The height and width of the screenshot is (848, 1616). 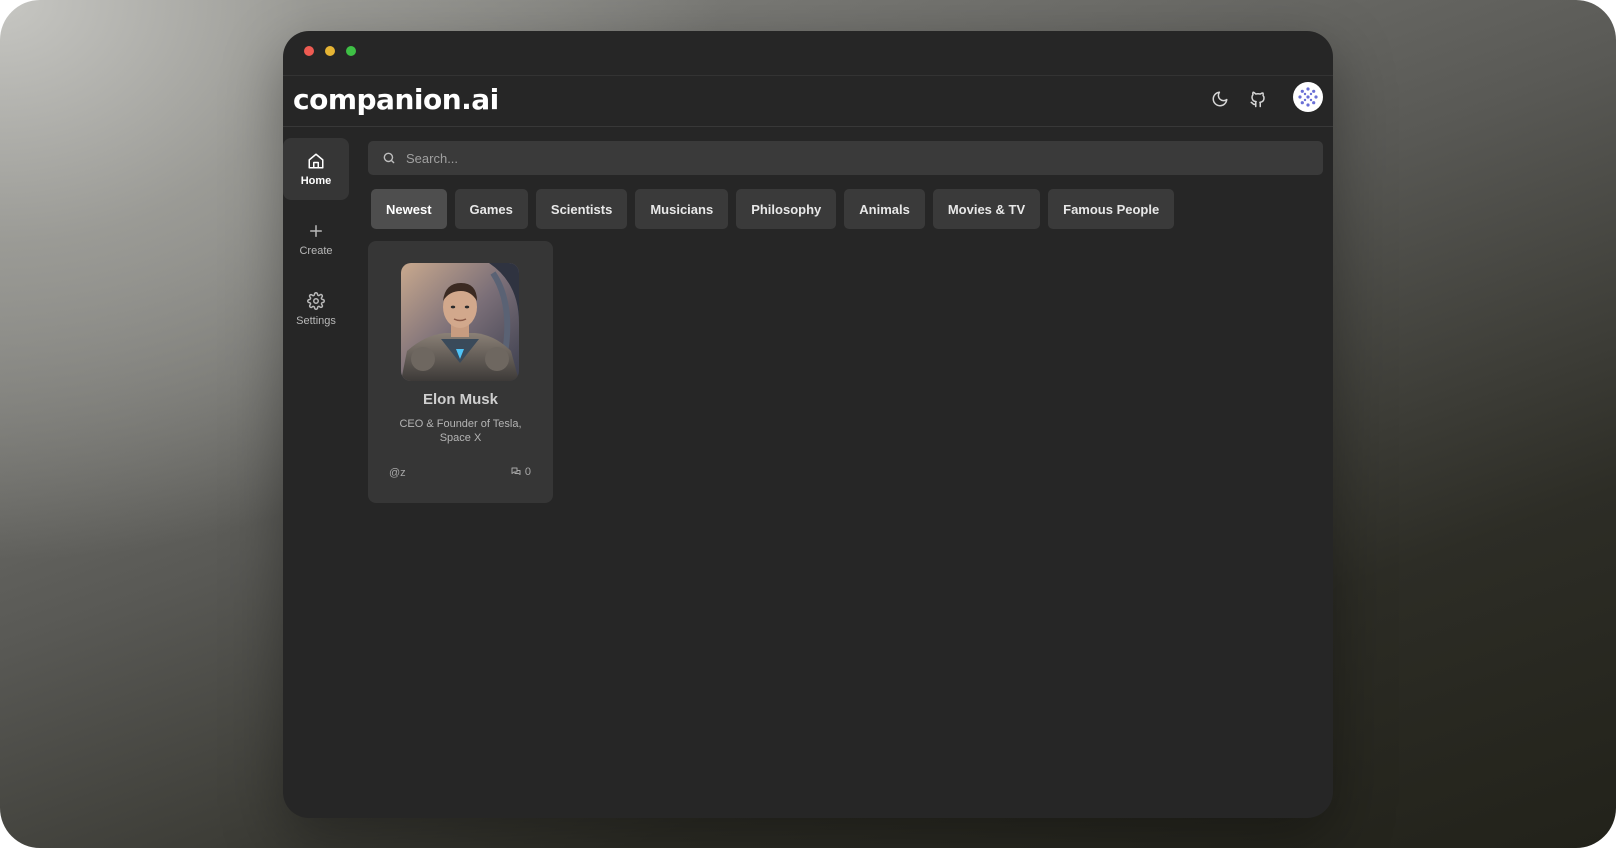 I want to click on message-count-value: 0, so click(x=527, y=472).